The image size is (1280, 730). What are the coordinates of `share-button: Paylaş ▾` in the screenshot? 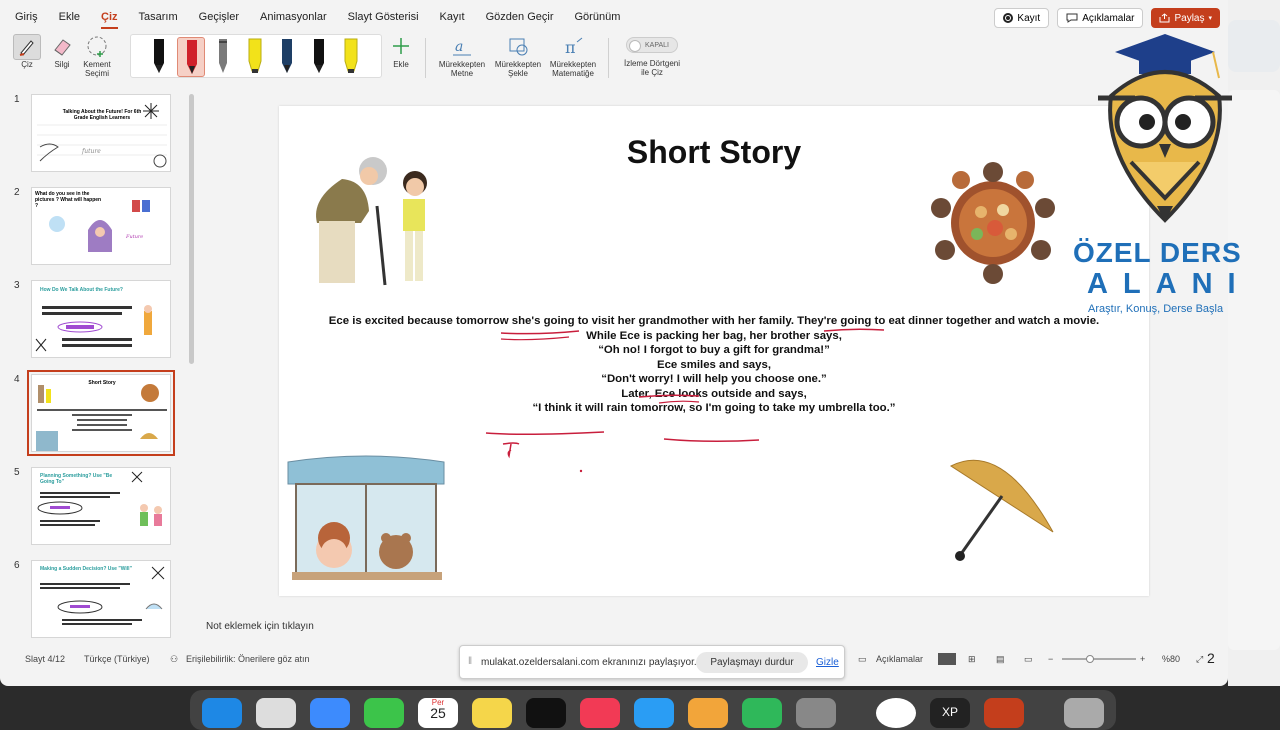 It's located at (1185, 18).